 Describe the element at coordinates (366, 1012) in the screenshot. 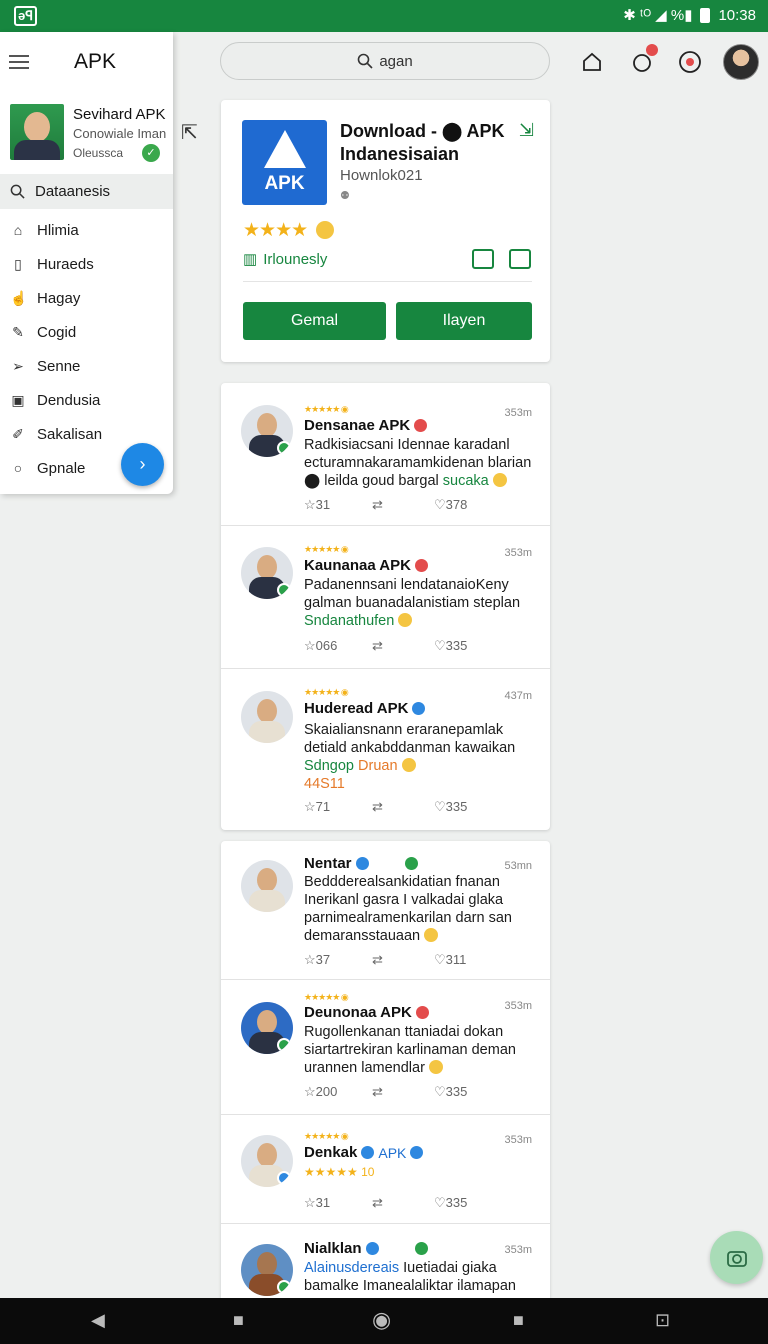

I see `post-author: Deunonaa APK` at that location.